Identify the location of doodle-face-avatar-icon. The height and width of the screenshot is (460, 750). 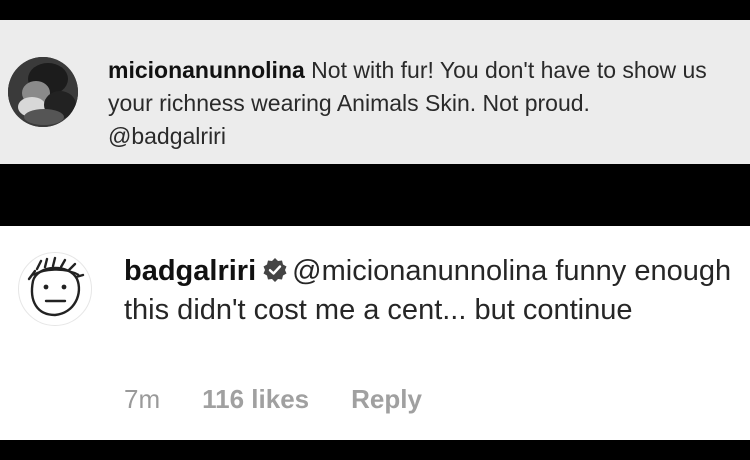
(56, 286).